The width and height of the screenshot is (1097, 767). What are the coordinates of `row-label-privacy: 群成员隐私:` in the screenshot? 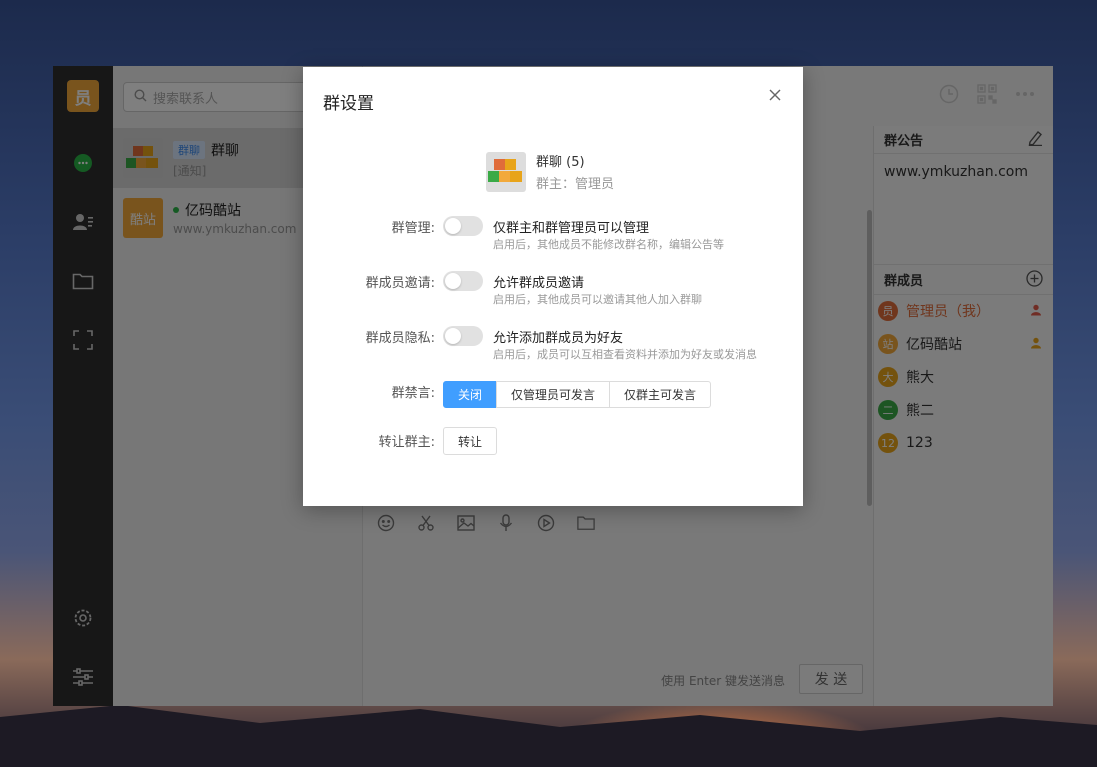 It's located at (400, 338).